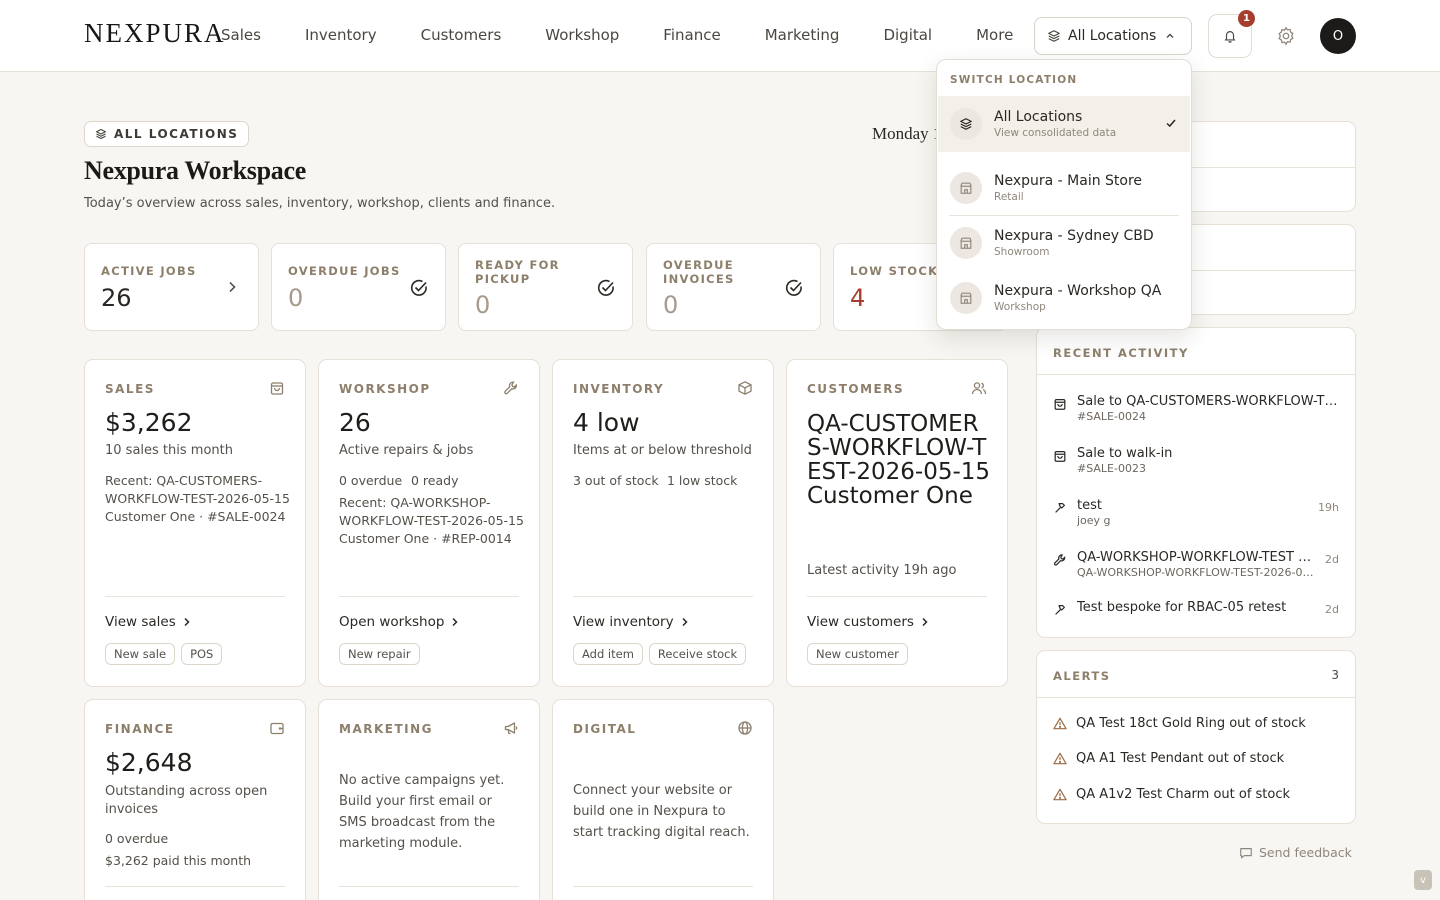 The height and width of the screenshot is (900, 1440). I want to click on activity-item: test joey g 19h, so click(1196, 512).